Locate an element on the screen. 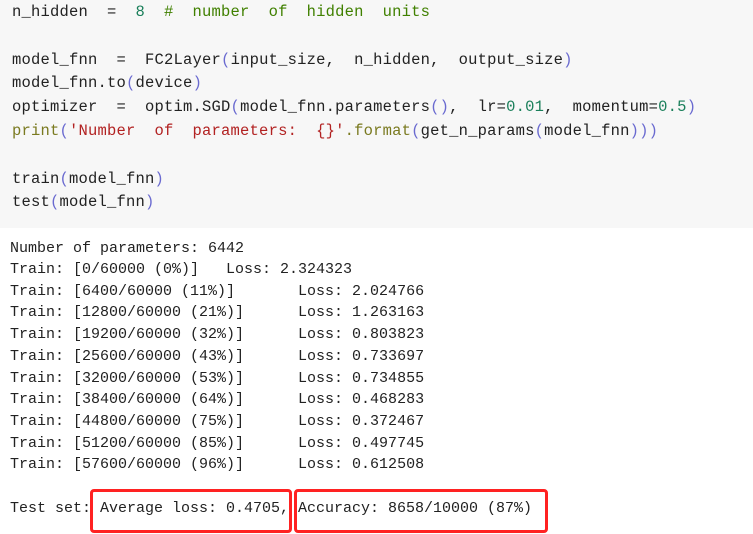  params-line: Number of parameters: 6442 is located at coordinates (127, 248).